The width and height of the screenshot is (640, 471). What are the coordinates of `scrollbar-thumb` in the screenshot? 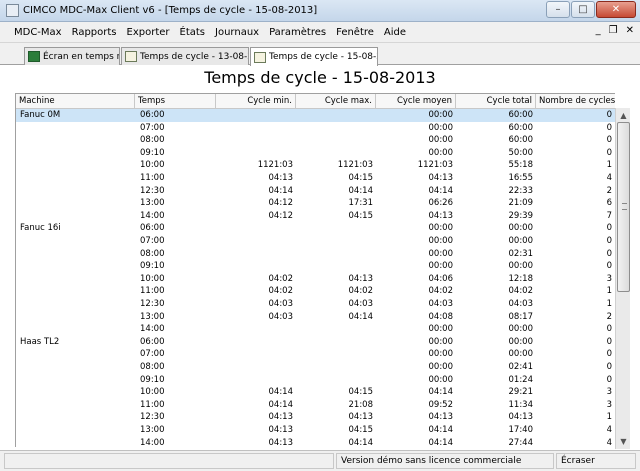 It's located at (623, 207).